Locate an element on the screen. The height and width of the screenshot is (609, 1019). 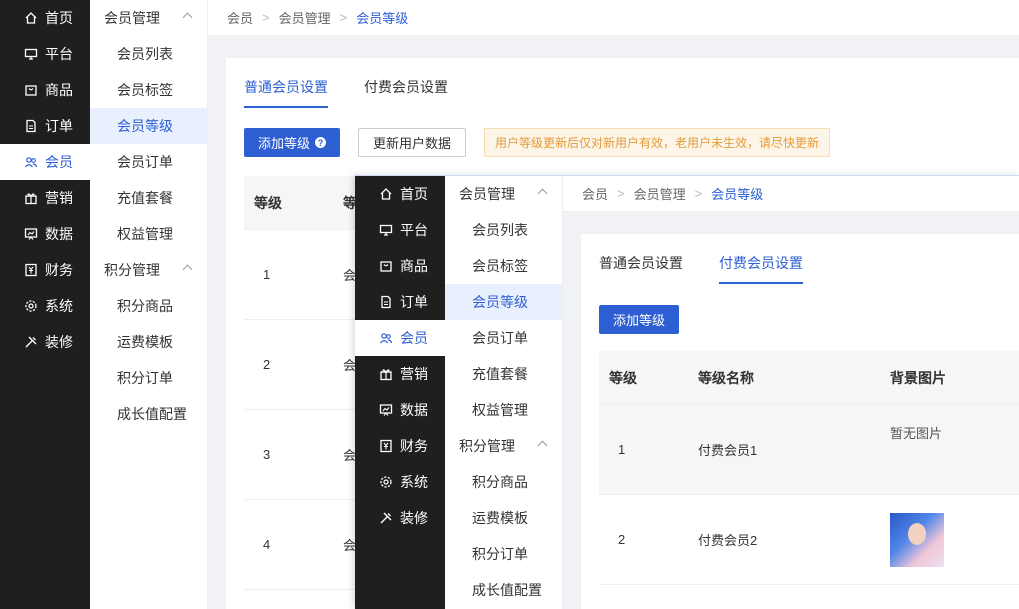
users-icon is located at coordinates (31, 162).